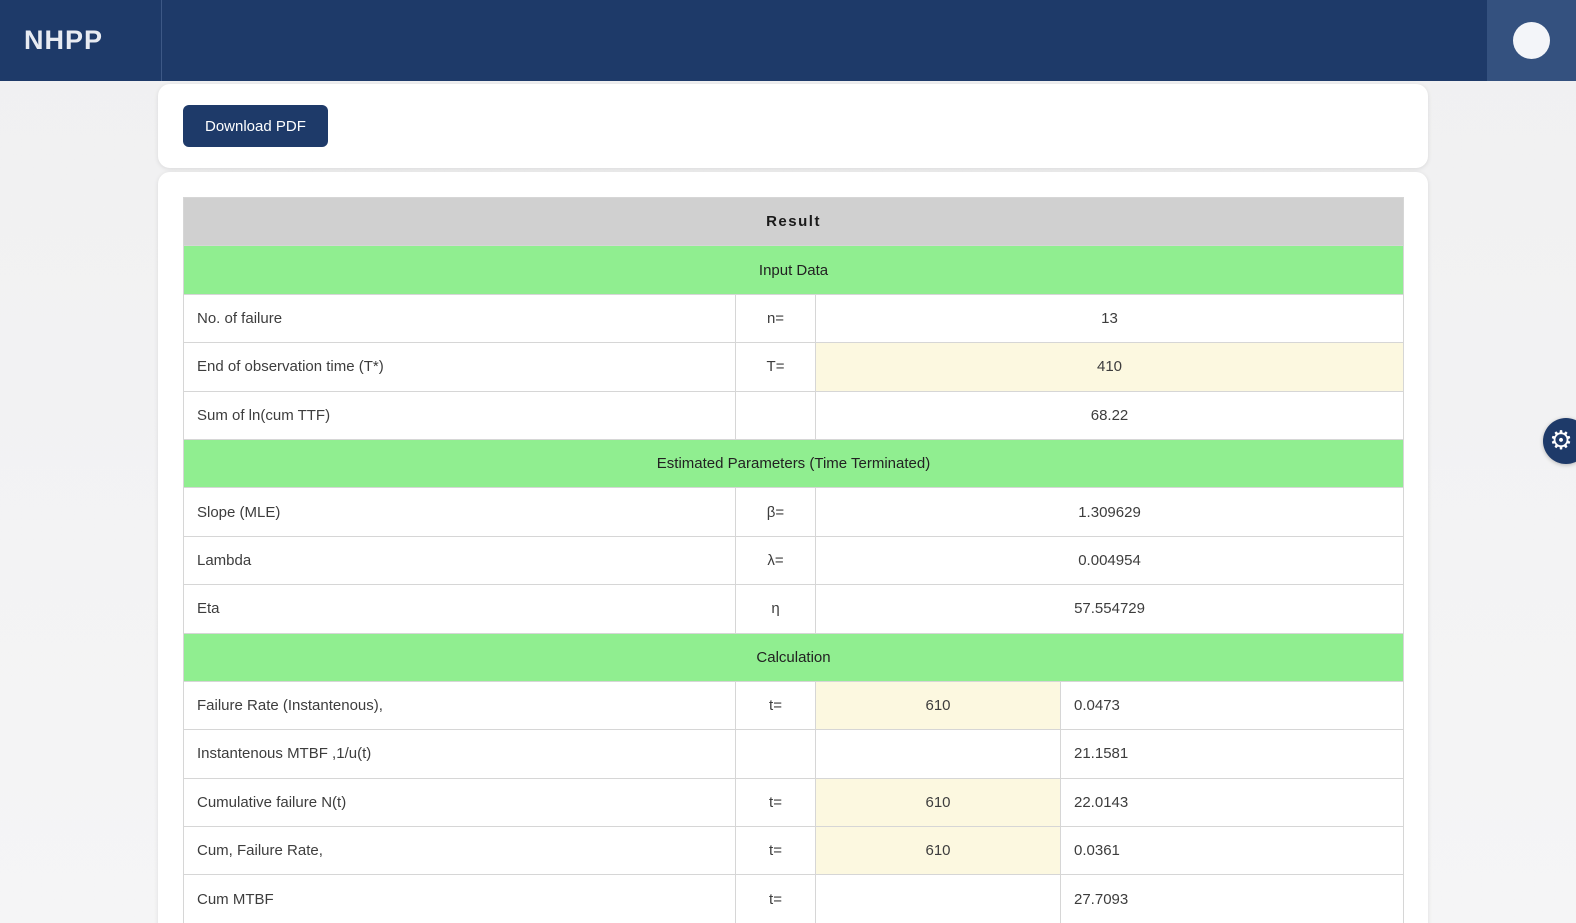  I want to click on row-label: Sum of ln(cum TTF), so click(459, 415).